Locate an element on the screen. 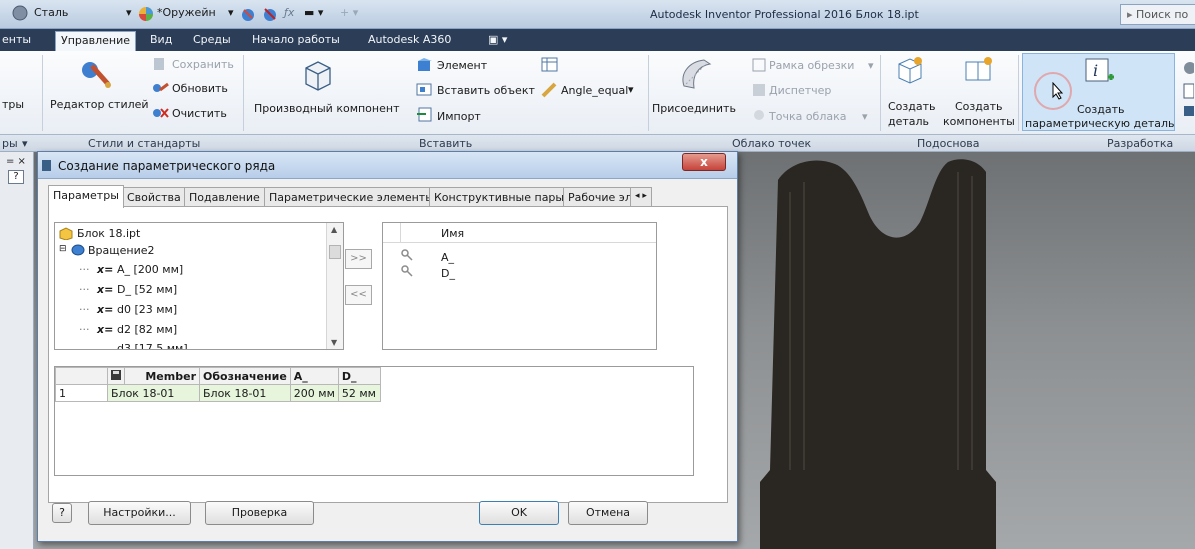 The width and height of the screenshot is (1195, 549). element-button: Элемент is located at coordinates (462, 65).